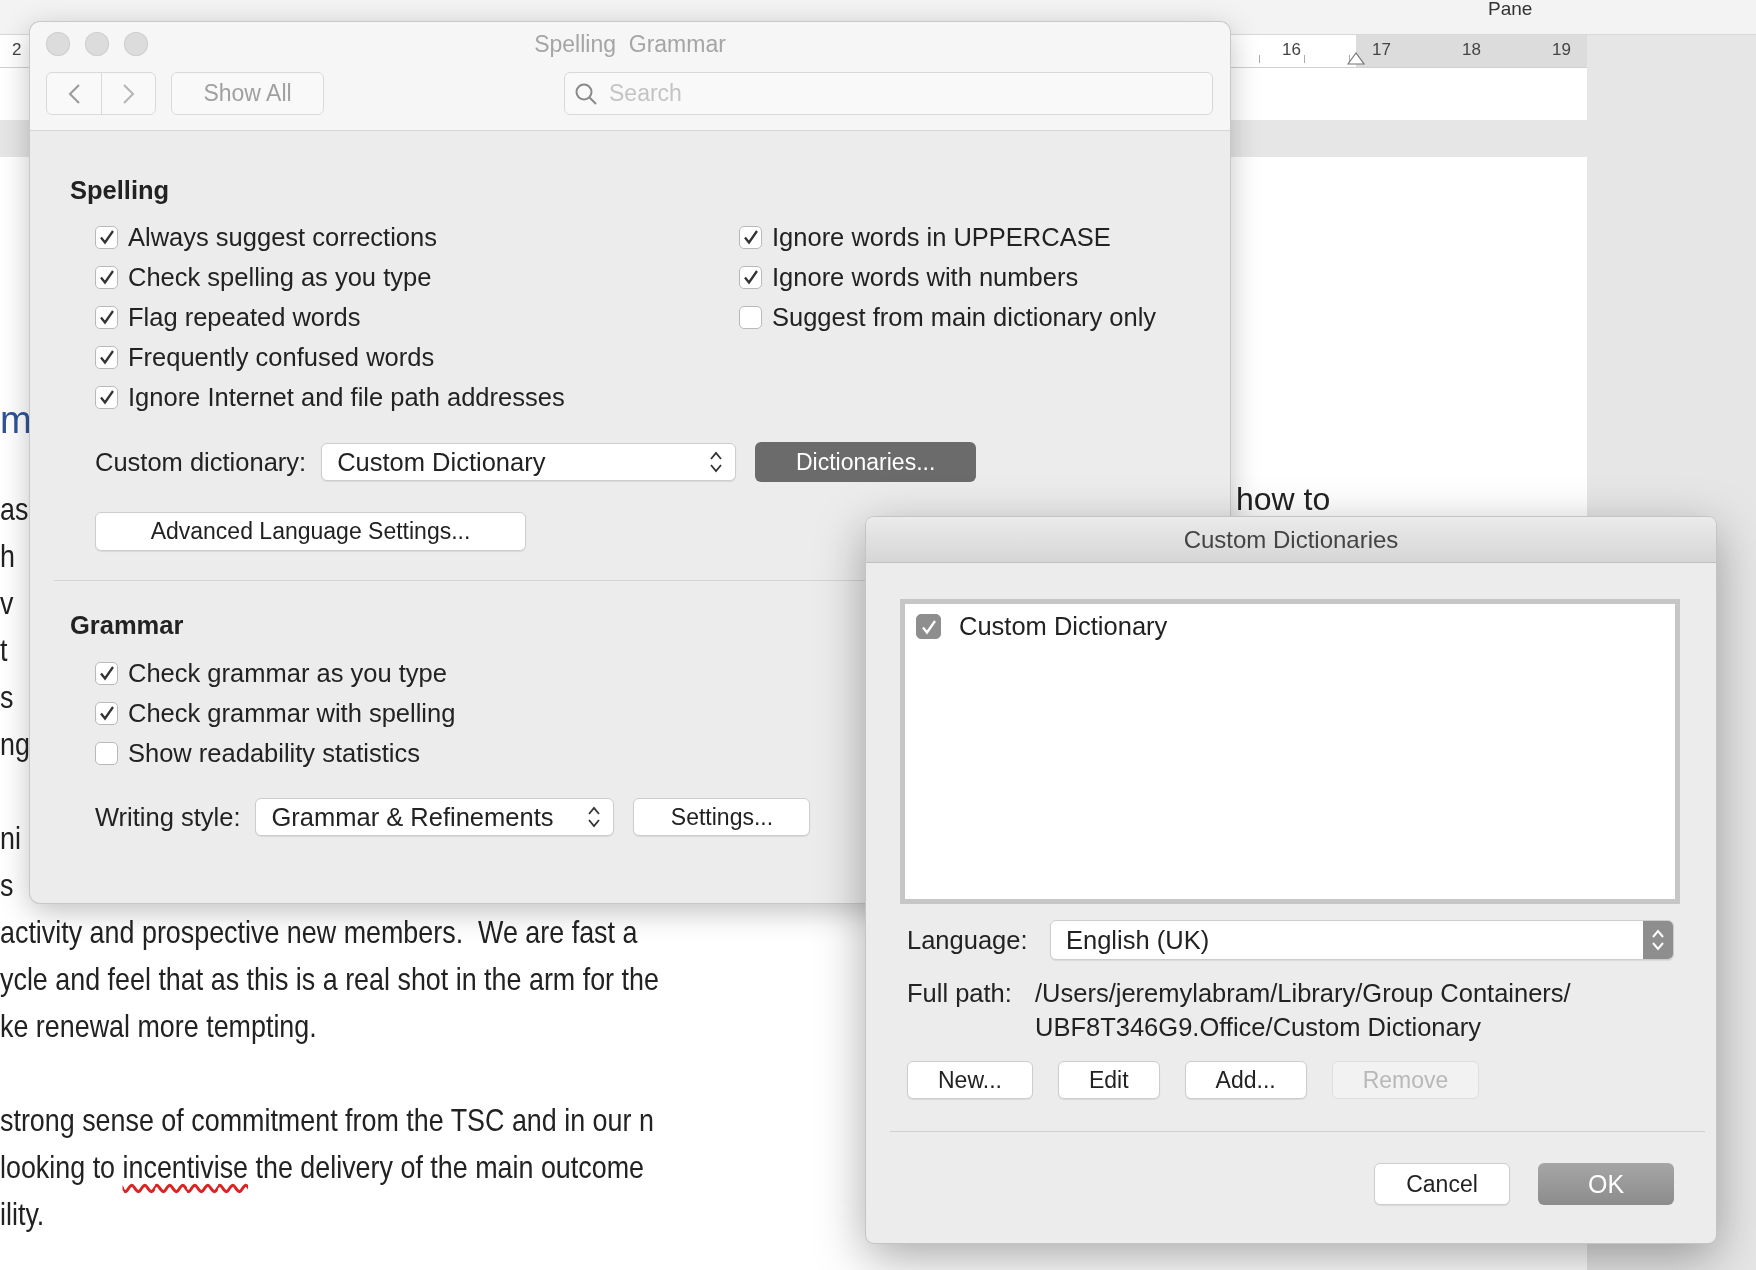  Describe the element at coordinates (7, 556) in the screenshot. I see `body-text: h` at that location.